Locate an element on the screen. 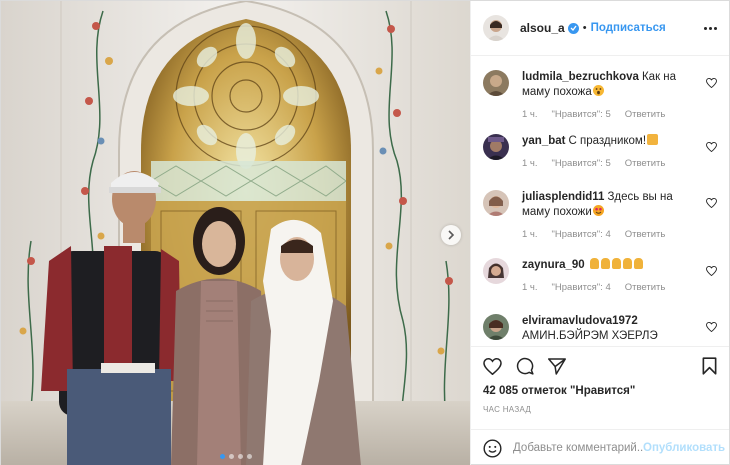 Image resolution: width=730 pixels, height=465 pixels. astonished-face-icon is located at coordinates (598, 91).